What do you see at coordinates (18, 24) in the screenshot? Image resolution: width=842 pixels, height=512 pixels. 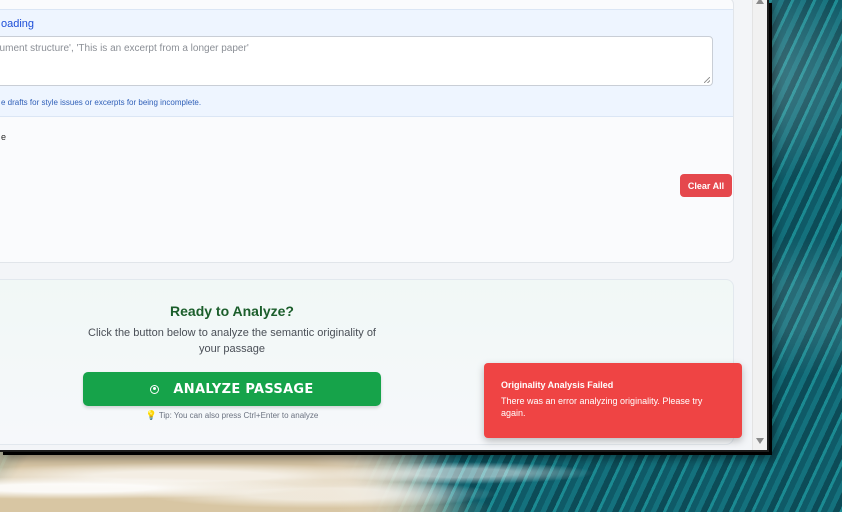 I see `context-label: oading` at bounding box center [18, 24].